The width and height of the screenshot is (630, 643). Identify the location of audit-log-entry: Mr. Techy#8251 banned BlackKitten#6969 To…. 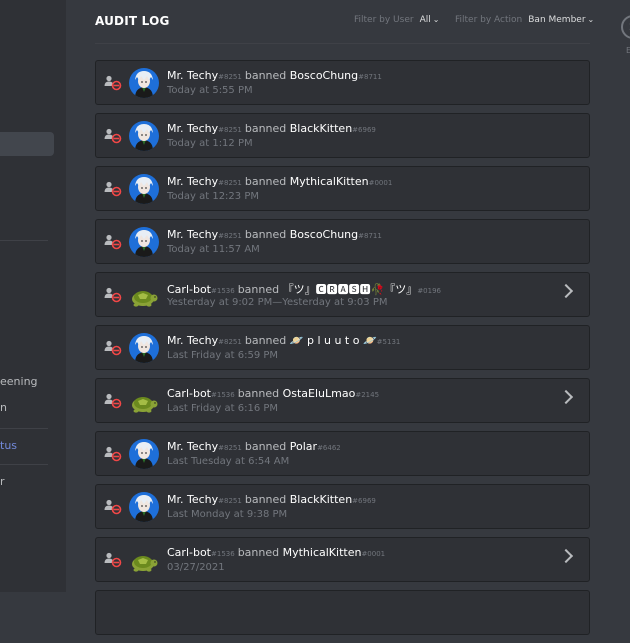
(342, 135).